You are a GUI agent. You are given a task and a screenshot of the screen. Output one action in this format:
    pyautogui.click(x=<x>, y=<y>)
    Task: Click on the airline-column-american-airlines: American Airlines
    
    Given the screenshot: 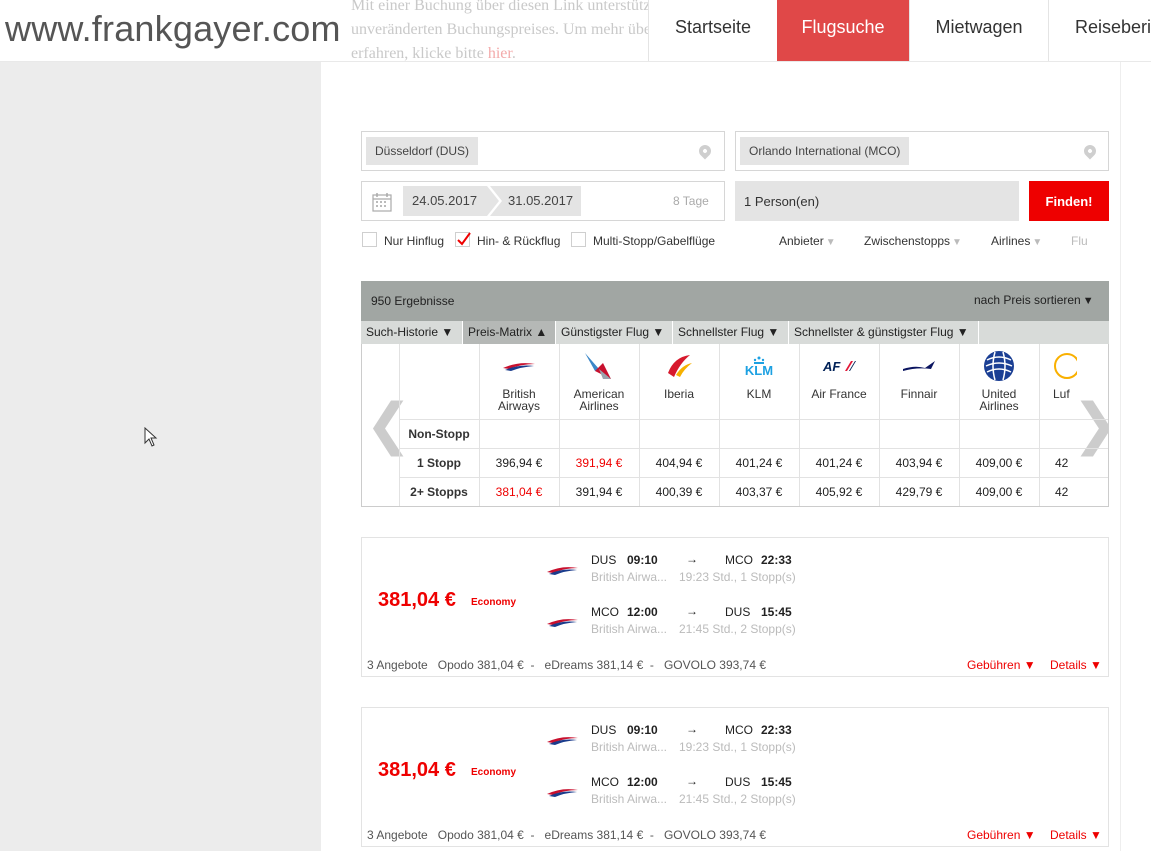 What is the action you would take?
    pyautogui.click(x=599, y=378)
    